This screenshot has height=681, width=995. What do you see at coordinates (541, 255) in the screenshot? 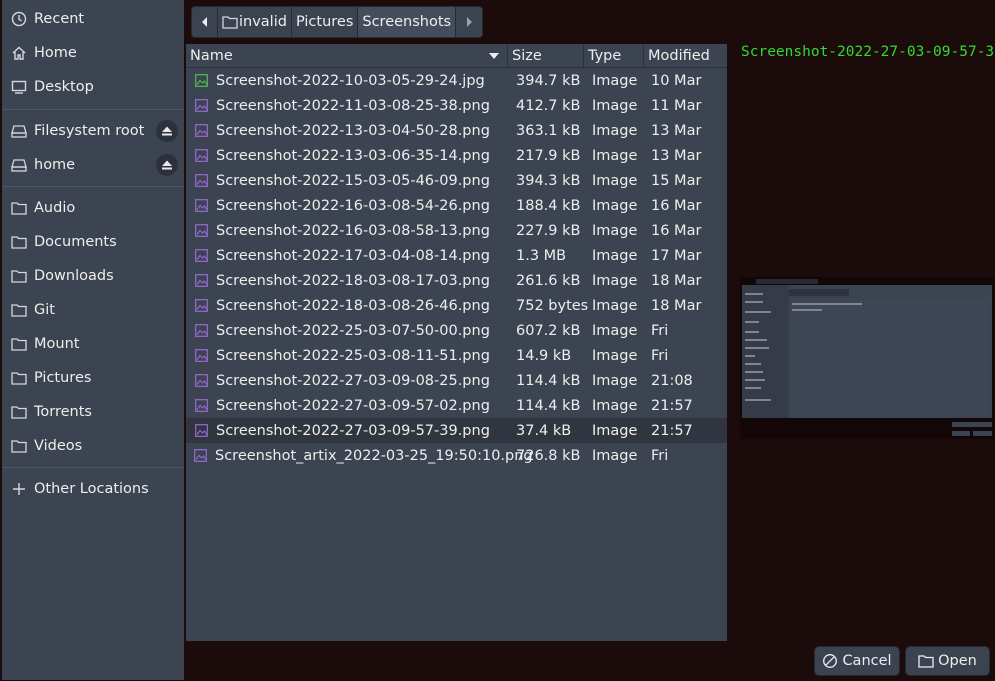
I see `file-size: 1.3 MB` at bounding box center [541, 255].